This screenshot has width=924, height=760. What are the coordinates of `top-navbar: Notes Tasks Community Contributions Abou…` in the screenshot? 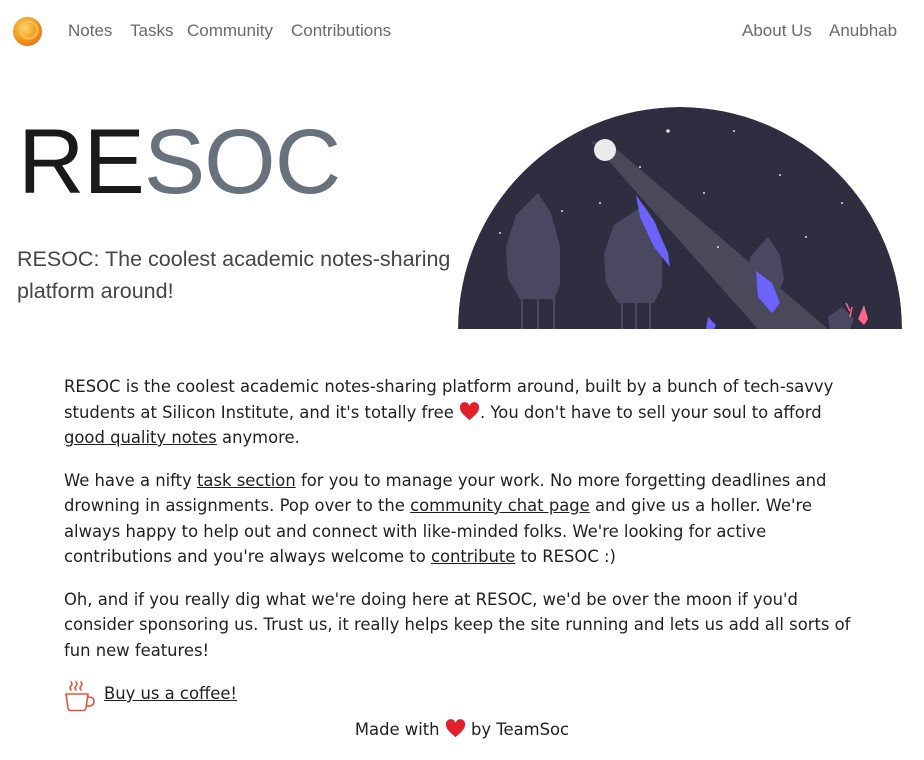 It's located at (462, 32).